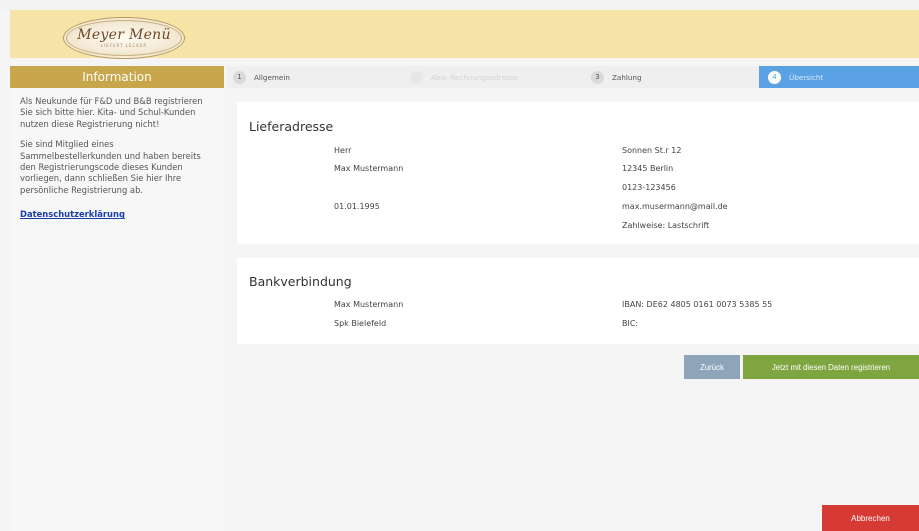  Describe the element at coordinates (124, 45) in the screenshot. I see `logo-tagline: LIEFERT LECKER` at that location.